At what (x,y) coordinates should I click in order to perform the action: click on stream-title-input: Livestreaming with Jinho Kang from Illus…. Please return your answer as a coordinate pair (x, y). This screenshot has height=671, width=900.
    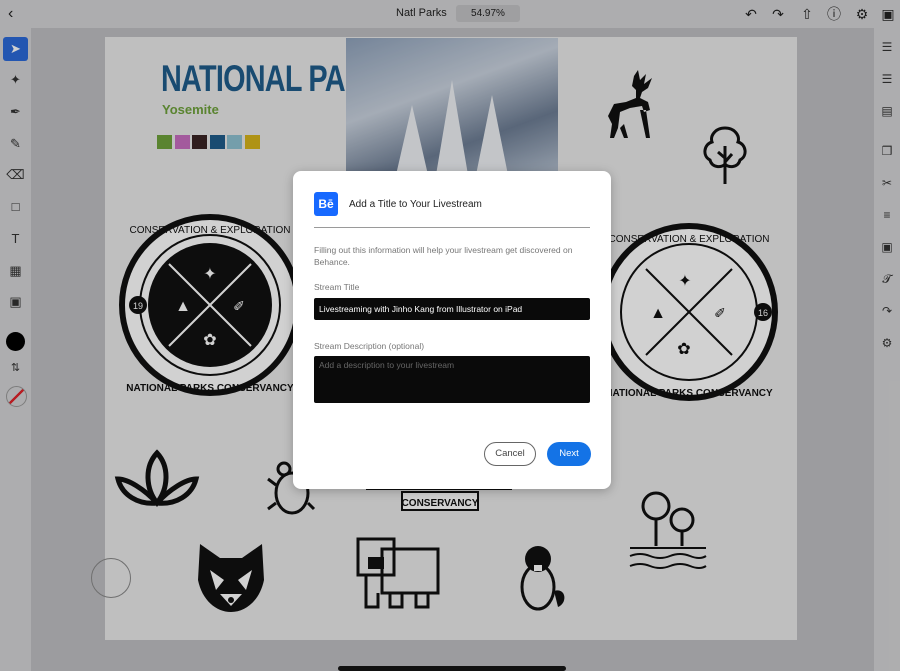
    Looking at the image, I should click on (452, 309).